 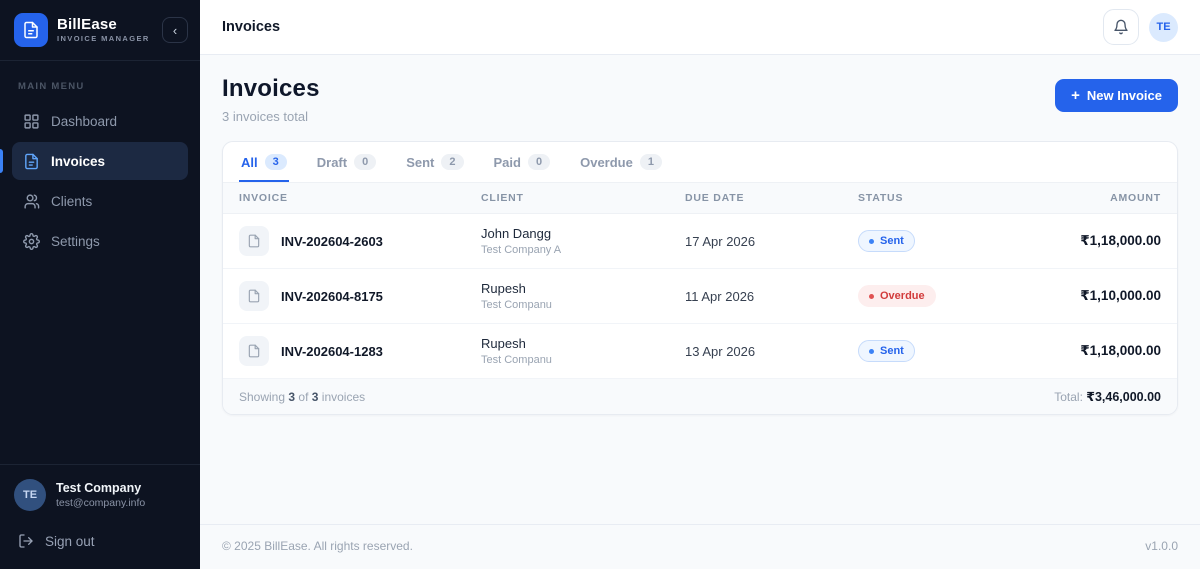 I want to click on sidebar-item-label: Dashboard, so click(x=84, y=121).